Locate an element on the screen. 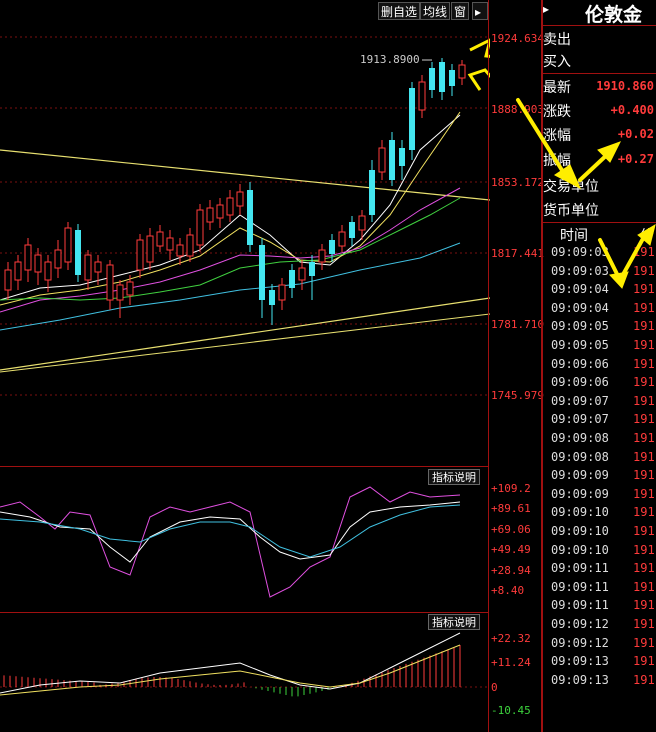 The image size is (656, 732). indicator2-label: +11.24 is located at coordinates (511, 662).